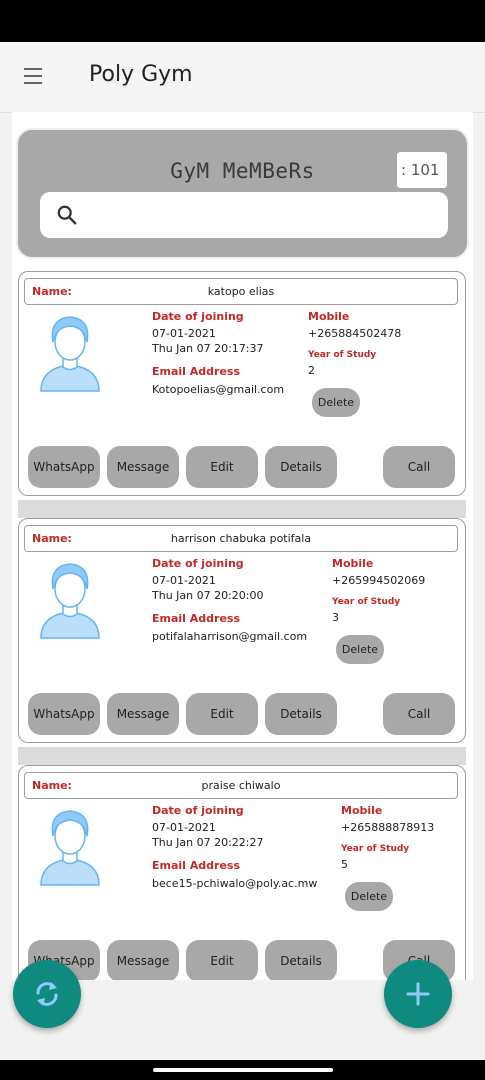 The height and width of the screenshot is (1080, 485). What do you see at coordinates (388, 827) in the screenshot?
I see `member-mobile: +265888878913` at bounding box center [388, 827].